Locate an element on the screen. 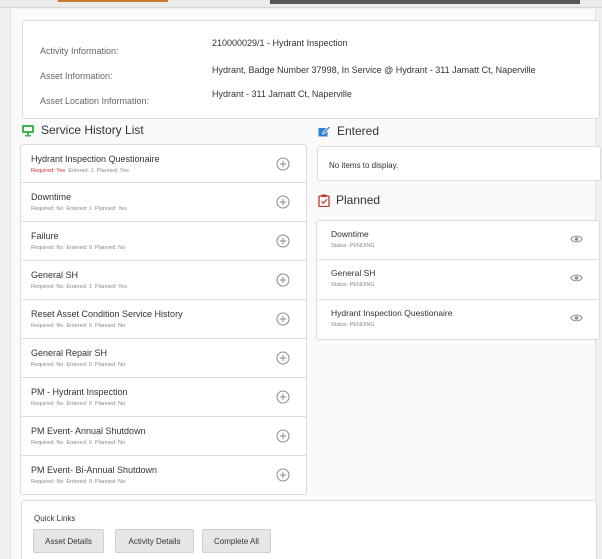 Image resolution: width=602 pixels, height=559 pixels. entered-empty-text: No items to display. is located at coordinates (364, 165).